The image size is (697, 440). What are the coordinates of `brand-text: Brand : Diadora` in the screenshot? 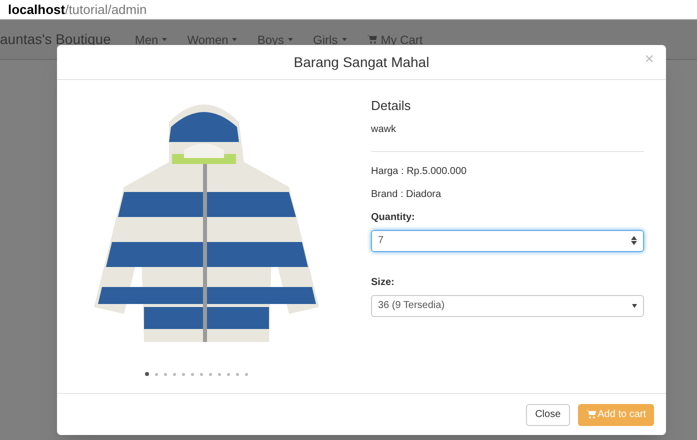 It's located at (406, 195).